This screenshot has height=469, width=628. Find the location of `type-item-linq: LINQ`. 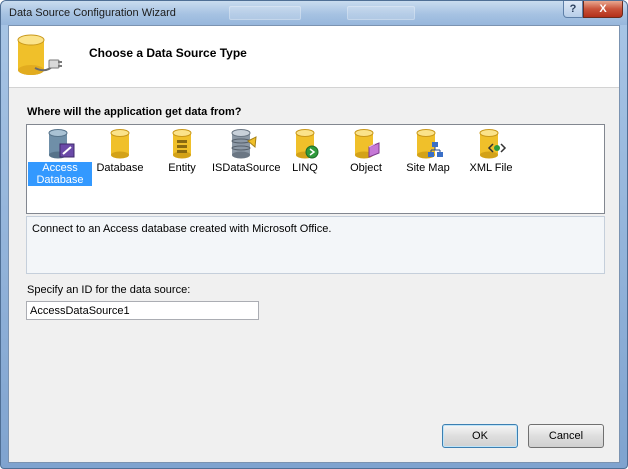

type-item-linq: LINQ is located at coordinates (305, 157).